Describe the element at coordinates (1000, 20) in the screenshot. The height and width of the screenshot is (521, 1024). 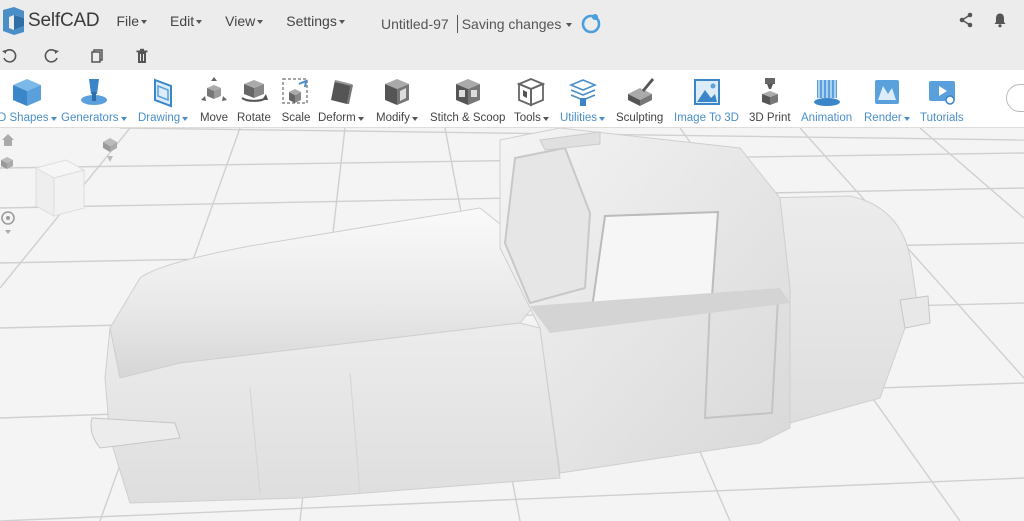
I see `bell-icon` at that location.